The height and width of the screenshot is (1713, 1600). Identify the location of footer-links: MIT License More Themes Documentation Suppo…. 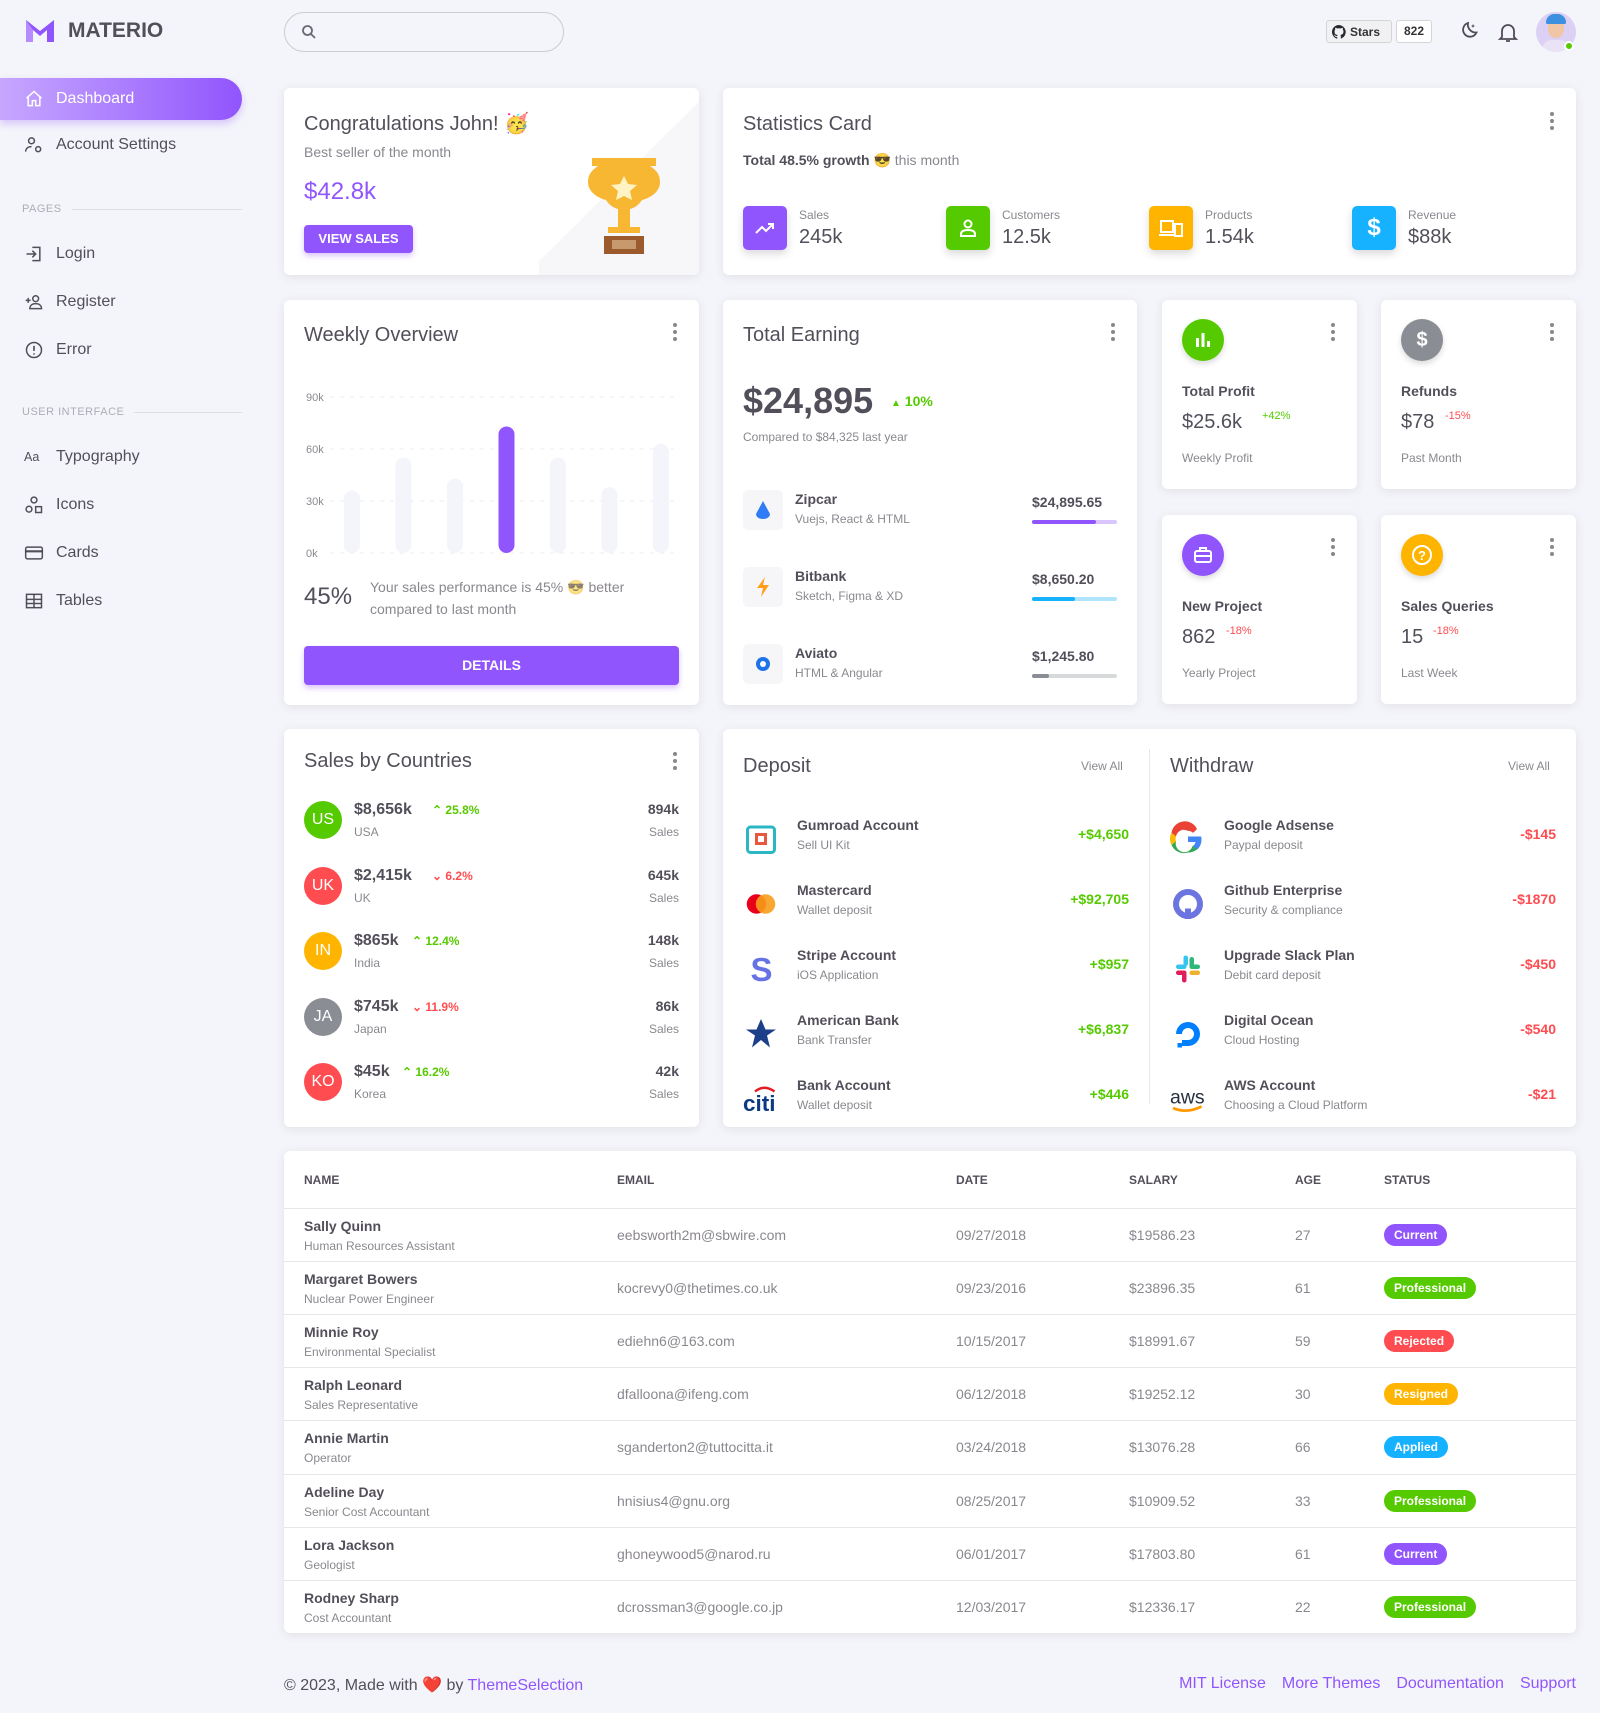
(1377, 1684).